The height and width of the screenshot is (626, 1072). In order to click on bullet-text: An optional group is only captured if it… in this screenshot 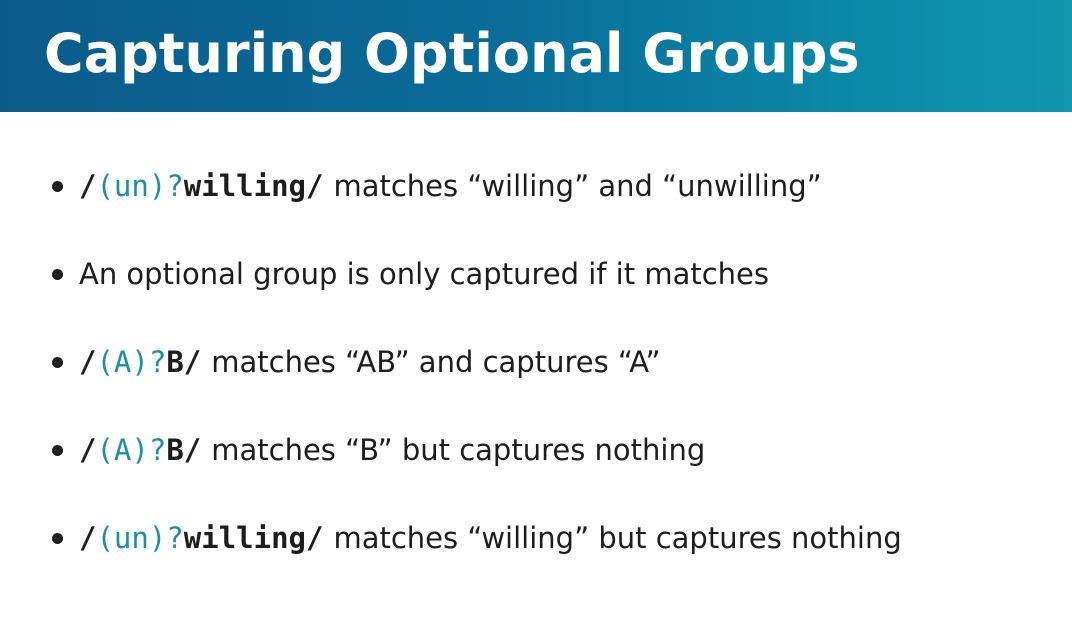, I will do `click(424, 274)`.